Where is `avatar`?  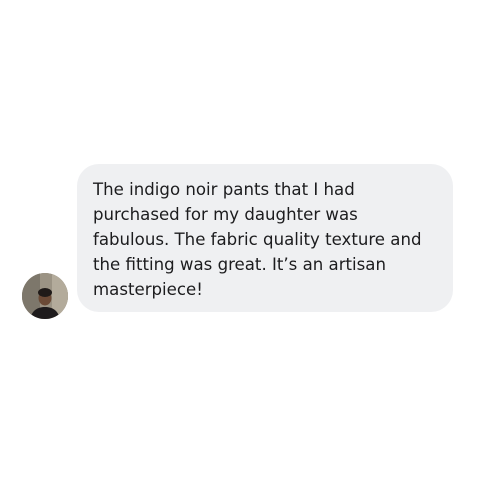
avatar is located at coordinates (45, 296).